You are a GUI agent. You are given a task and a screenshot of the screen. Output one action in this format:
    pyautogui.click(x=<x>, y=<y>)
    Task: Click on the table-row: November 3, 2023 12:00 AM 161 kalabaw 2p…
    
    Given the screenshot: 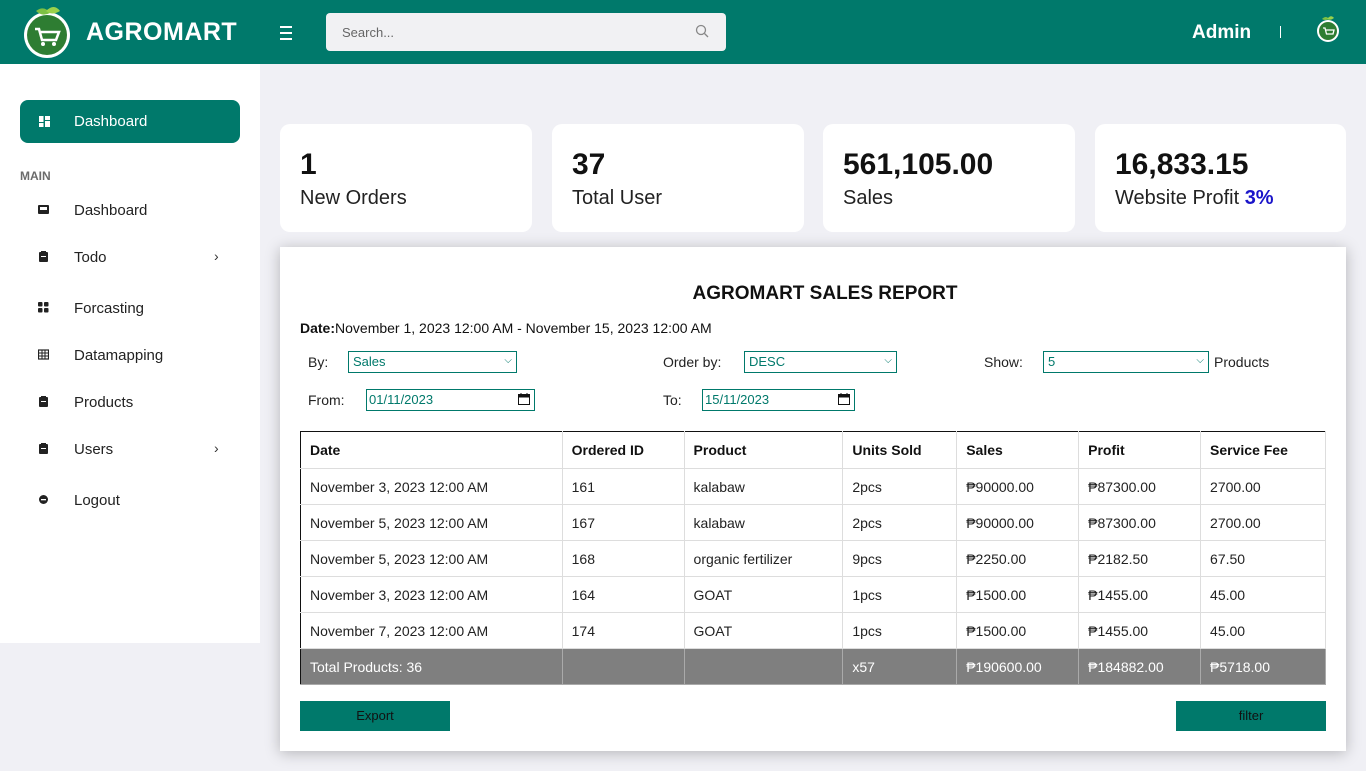 What is the action you would take?
    pyautogui.click(x=813, y=486)
    